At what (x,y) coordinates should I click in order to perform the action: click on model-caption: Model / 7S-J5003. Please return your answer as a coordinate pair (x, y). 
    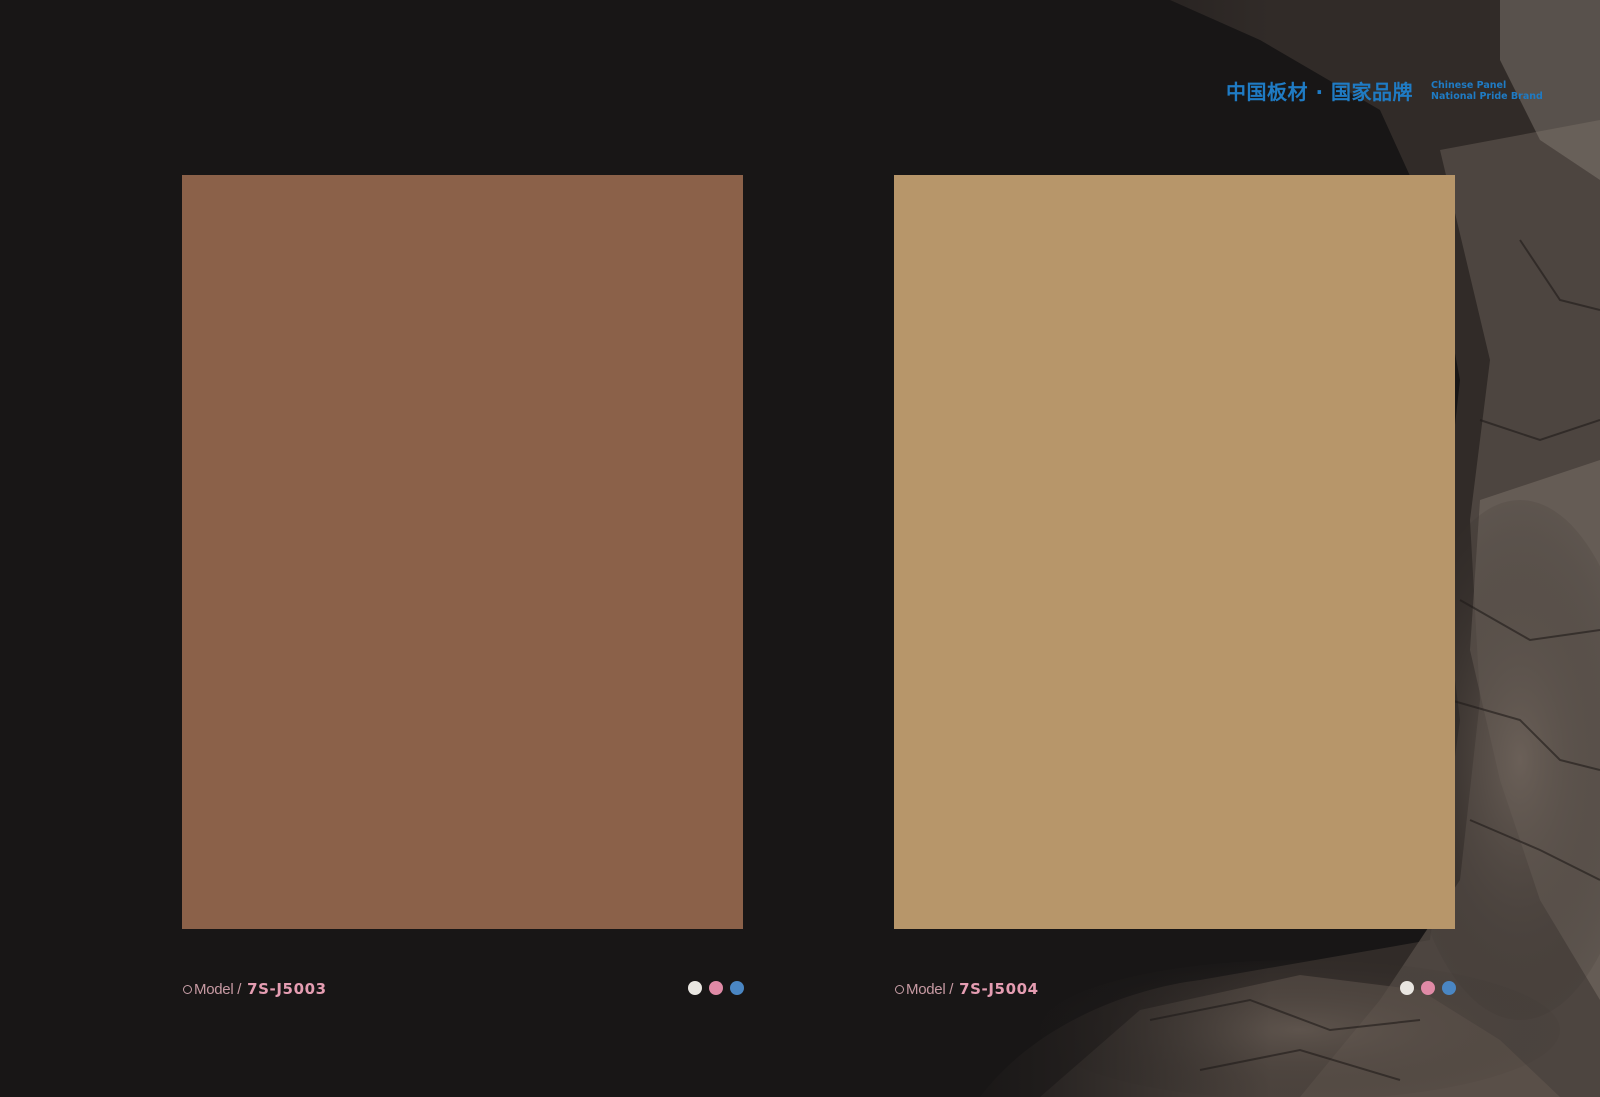
    Looking at the image, I should click on (255, 989).